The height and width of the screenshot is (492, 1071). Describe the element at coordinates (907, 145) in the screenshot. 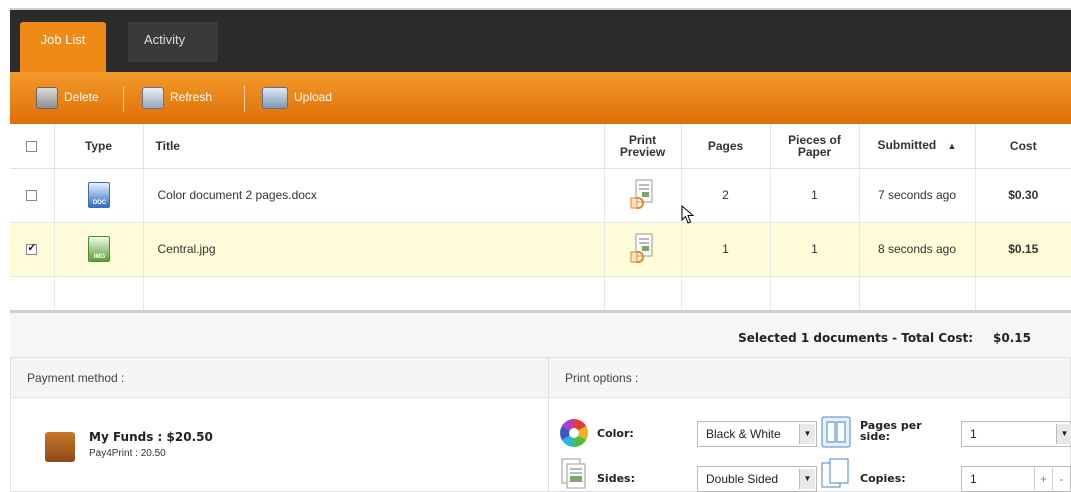

I see `submitted-header-label: Submitted` at that location.